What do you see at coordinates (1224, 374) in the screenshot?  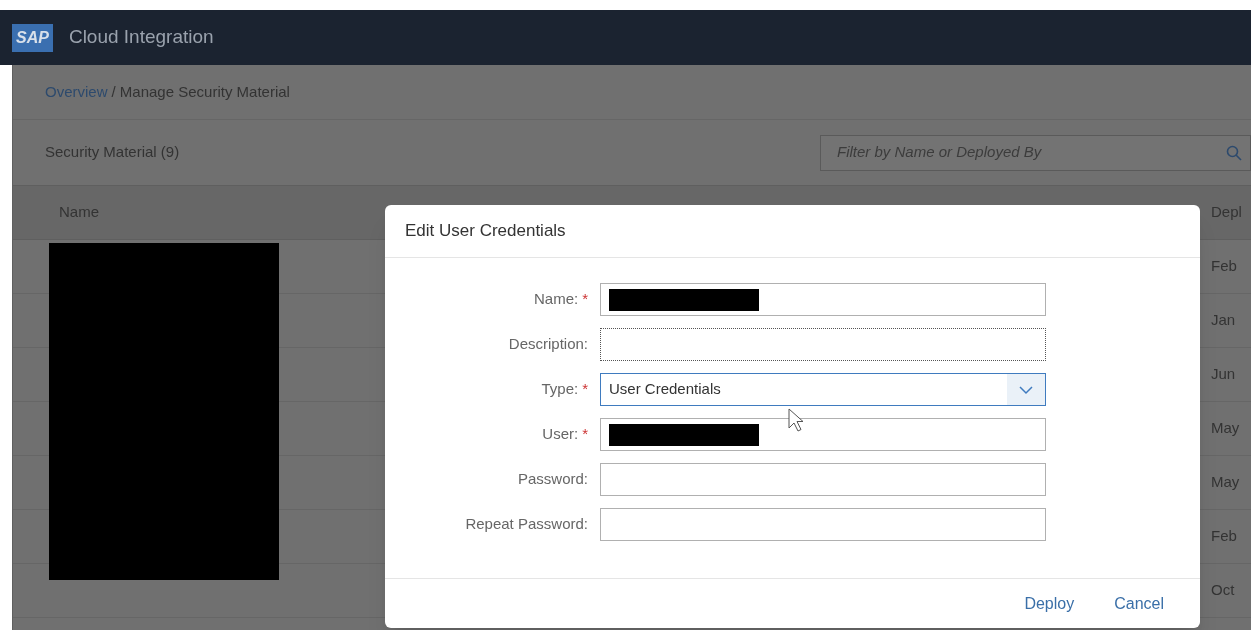 I see `table-cell-text: Jun` at bounding box center [1224, 374].